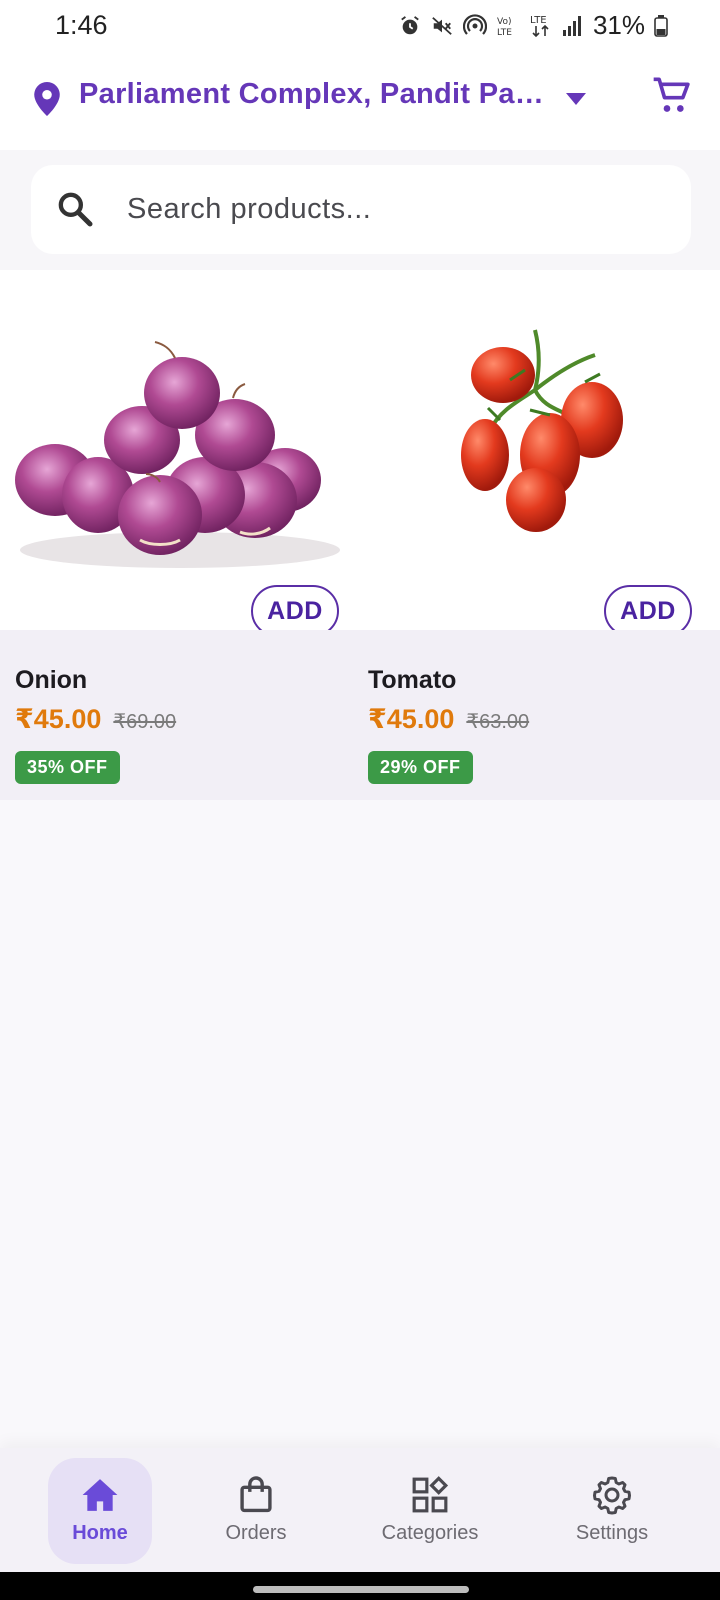 The image size is (720, 1600). I want to click on nav-label: Home, so click(100, 1533).